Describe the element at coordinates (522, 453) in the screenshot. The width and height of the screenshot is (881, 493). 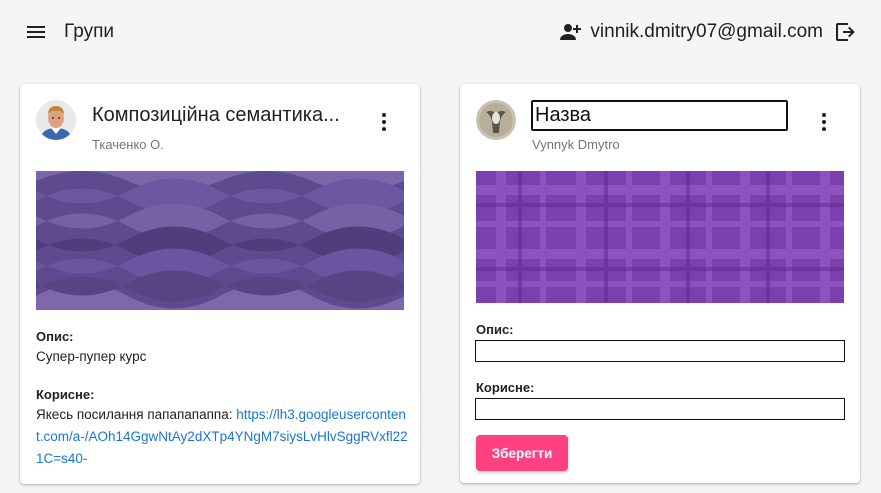
I see `save-button: Зберегти` at that location.